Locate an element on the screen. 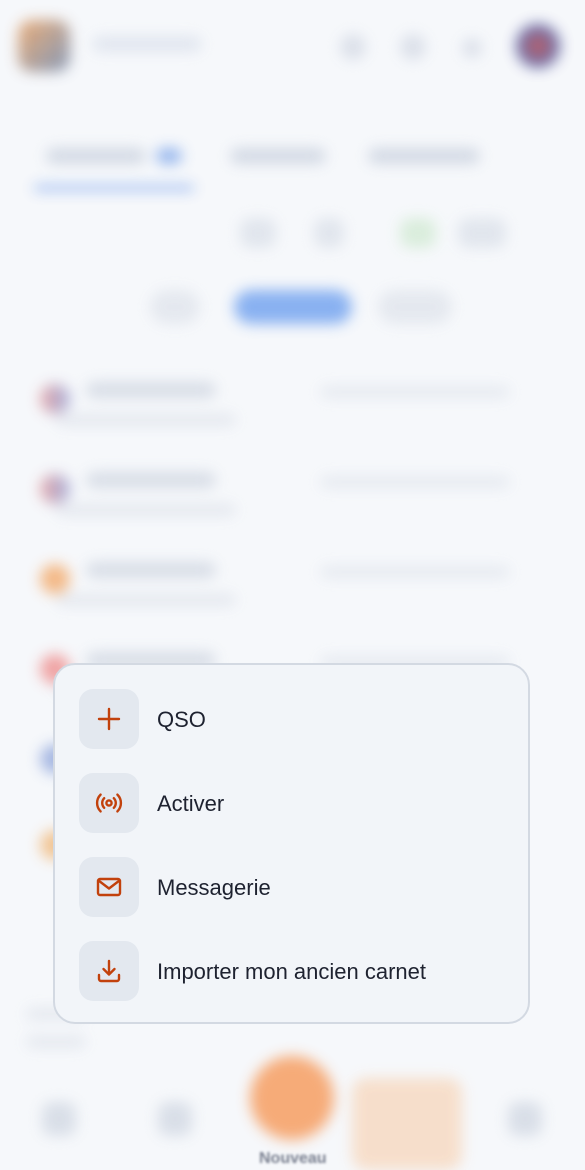  nav-home-icon is located at coordinates (59, 1119).